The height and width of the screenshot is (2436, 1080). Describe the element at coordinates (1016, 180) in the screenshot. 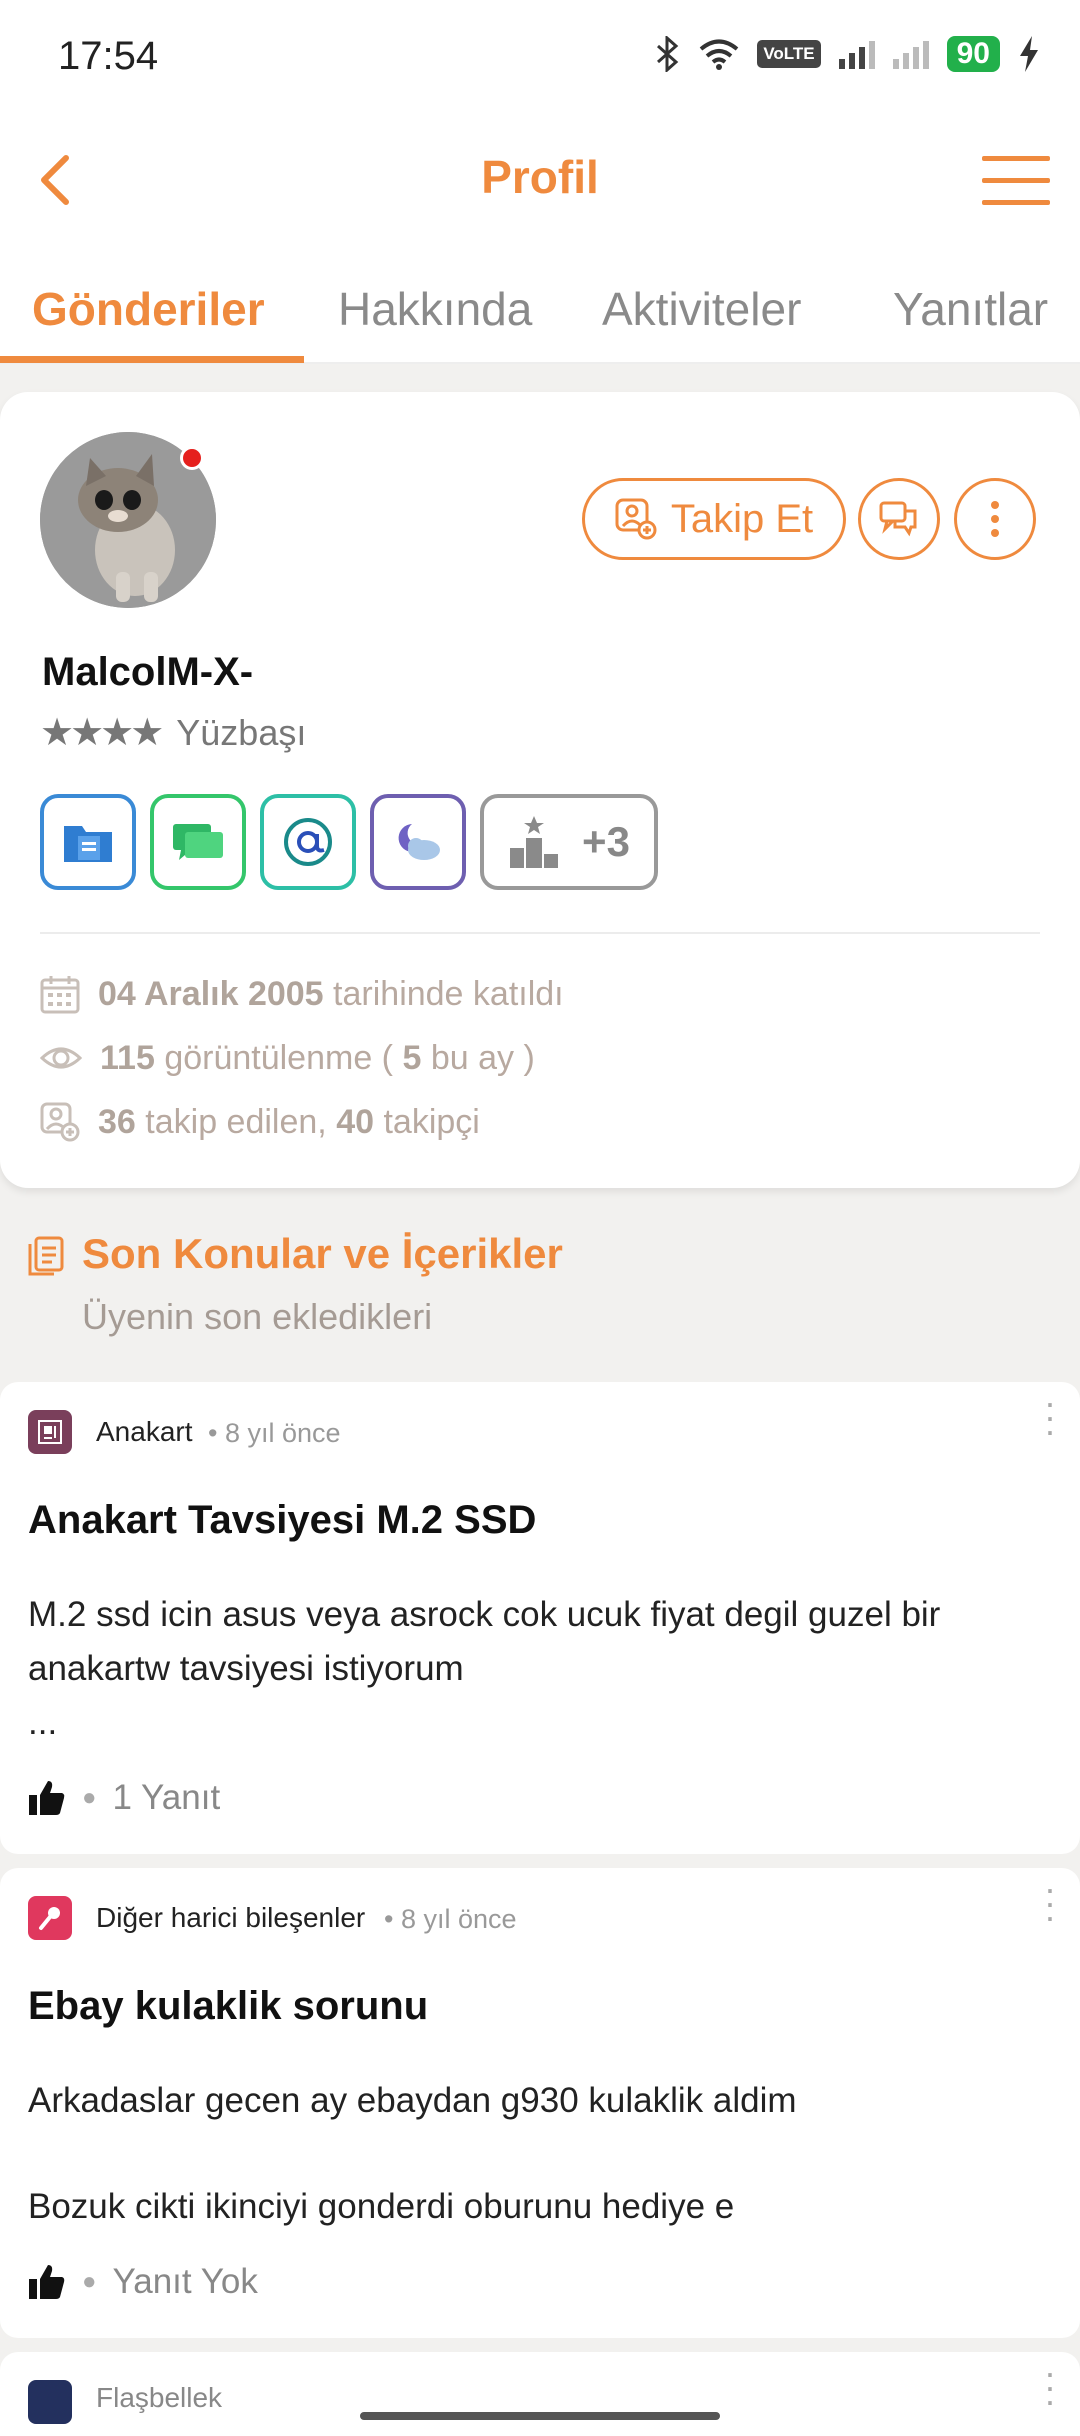

I see `hamburger-menu-icon` at that location.